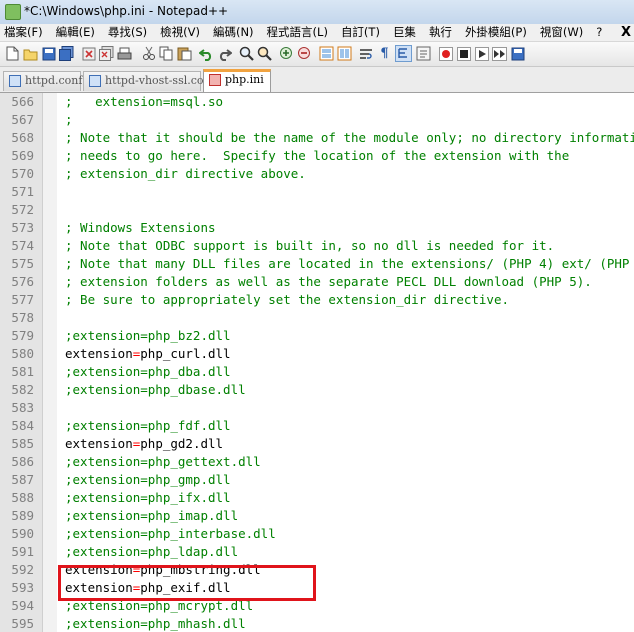 This screenshot has width=634, height=632. What do you see at coordinates (152, 551) in the screenshot?
I see `code-comment: ;extension=php_ldap.dll` at bounding box center [152, 551].